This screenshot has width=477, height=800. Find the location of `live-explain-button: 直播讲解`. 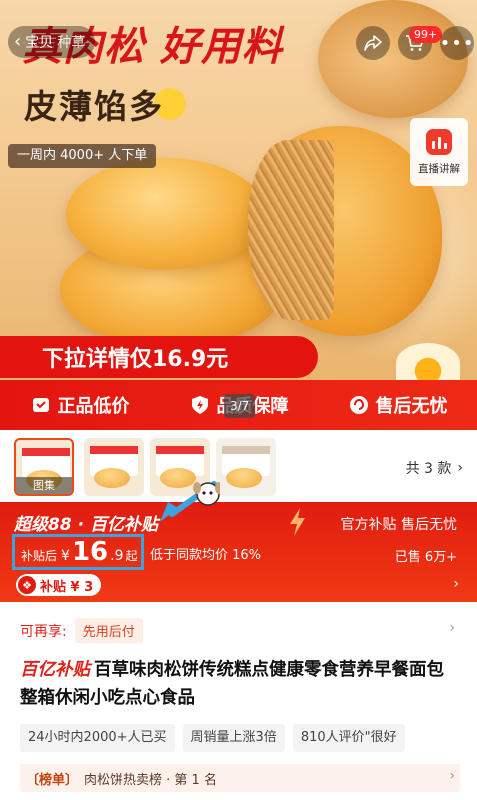

live-explain-button: 直播讲解 is located at coordinates (439, 152).